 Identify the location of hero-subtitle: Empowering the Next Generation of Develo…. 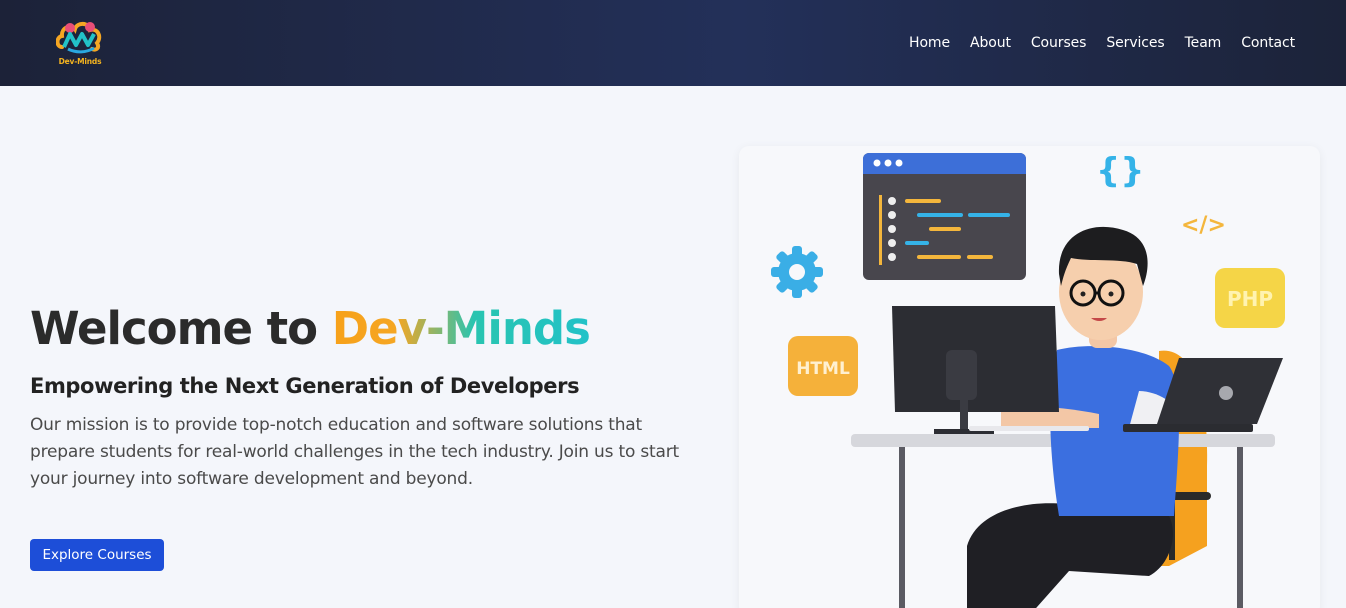
(305, 386).